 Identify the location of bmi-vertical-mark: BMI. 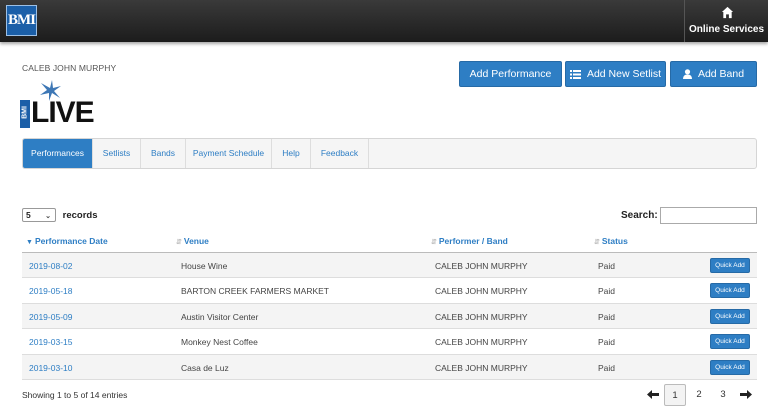
(25, 114).